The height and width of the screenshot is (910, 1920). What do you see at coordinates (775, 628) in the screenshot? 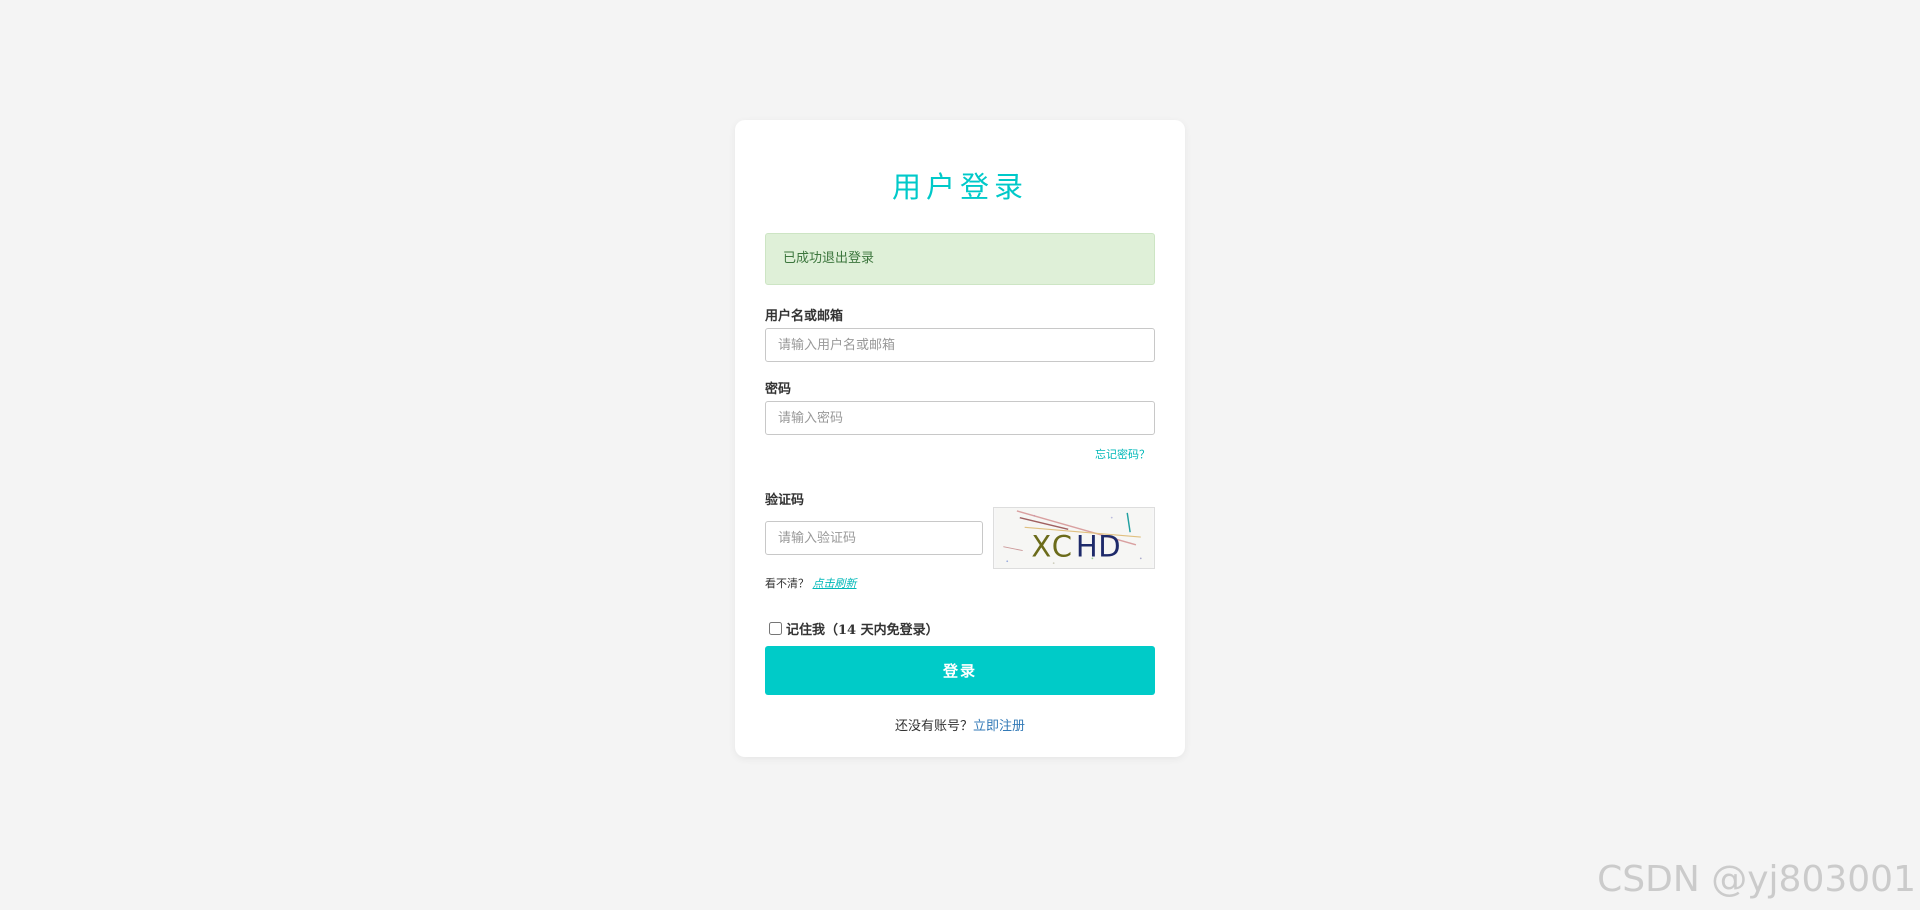
I see `remember-me-checkbox` at bounding box center [775, 628].